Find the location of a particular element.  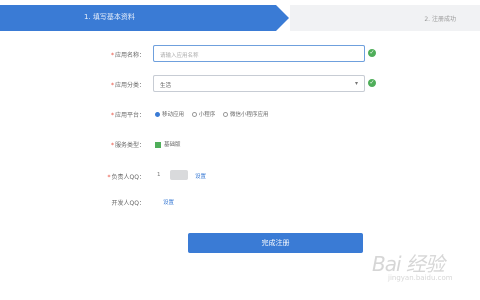

app-platform-label: *应用平台： is located at coordinates (127, 115).